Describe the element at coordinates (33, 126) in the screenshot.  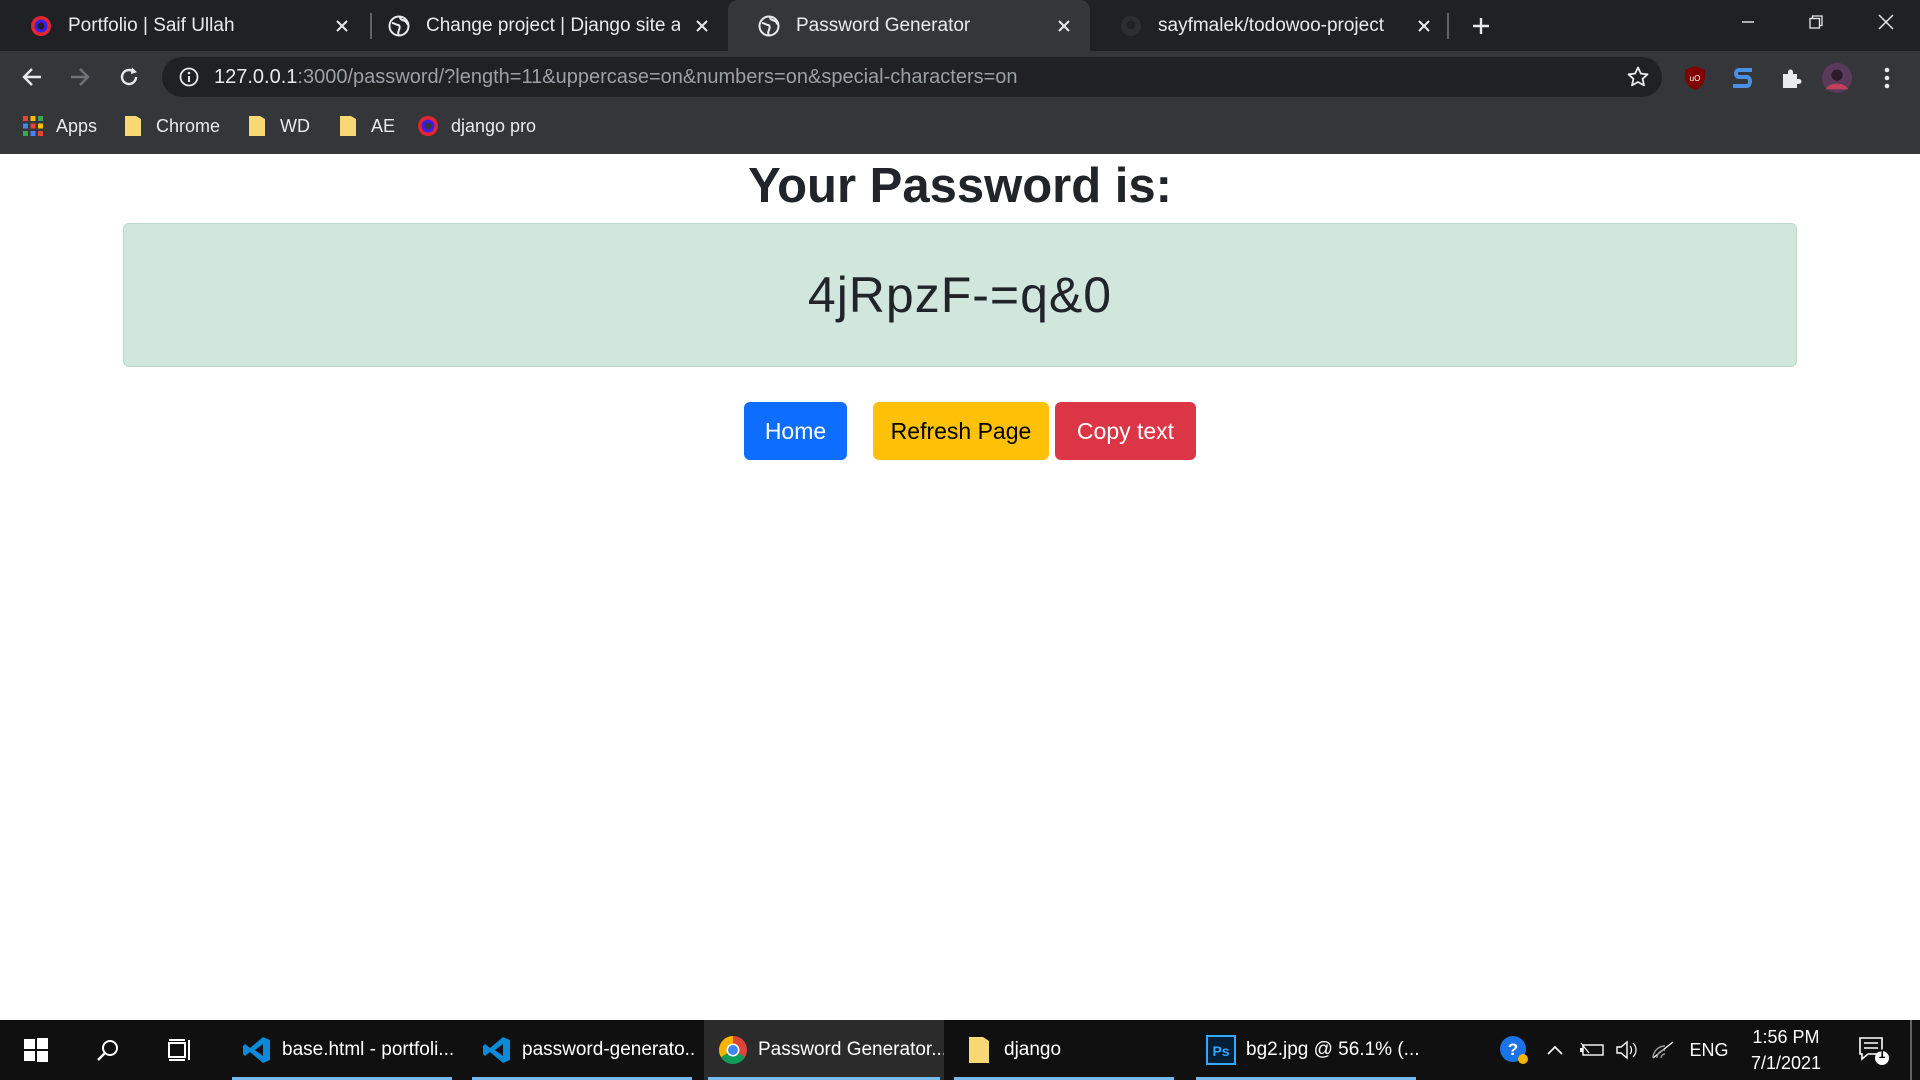
I see `apps-grid-icon` at that location.